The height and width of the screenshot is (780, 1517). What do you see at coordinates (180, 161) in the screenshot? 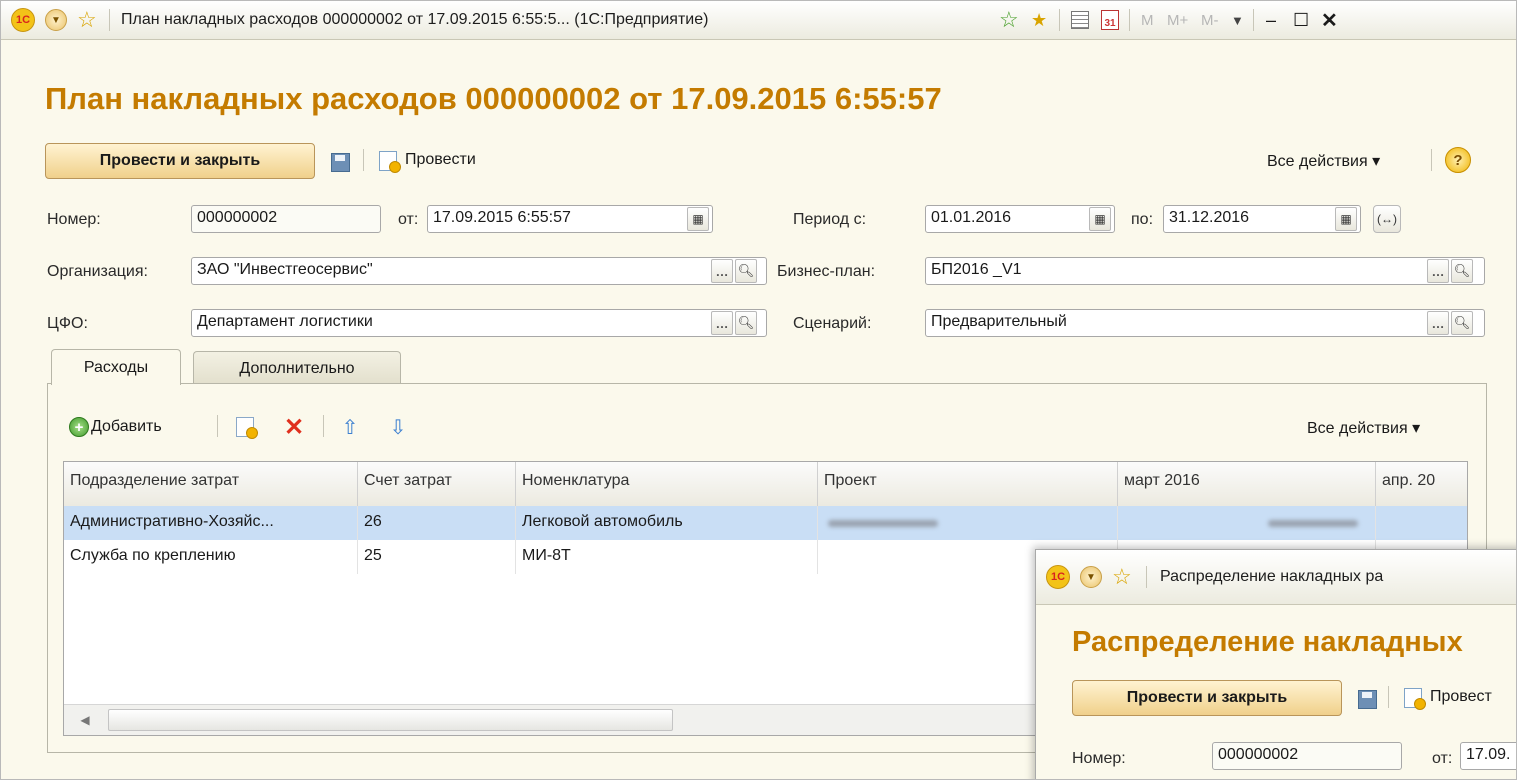
I see `post-and-close-button: Провести и закрыть` at bounding box center [180, 161].